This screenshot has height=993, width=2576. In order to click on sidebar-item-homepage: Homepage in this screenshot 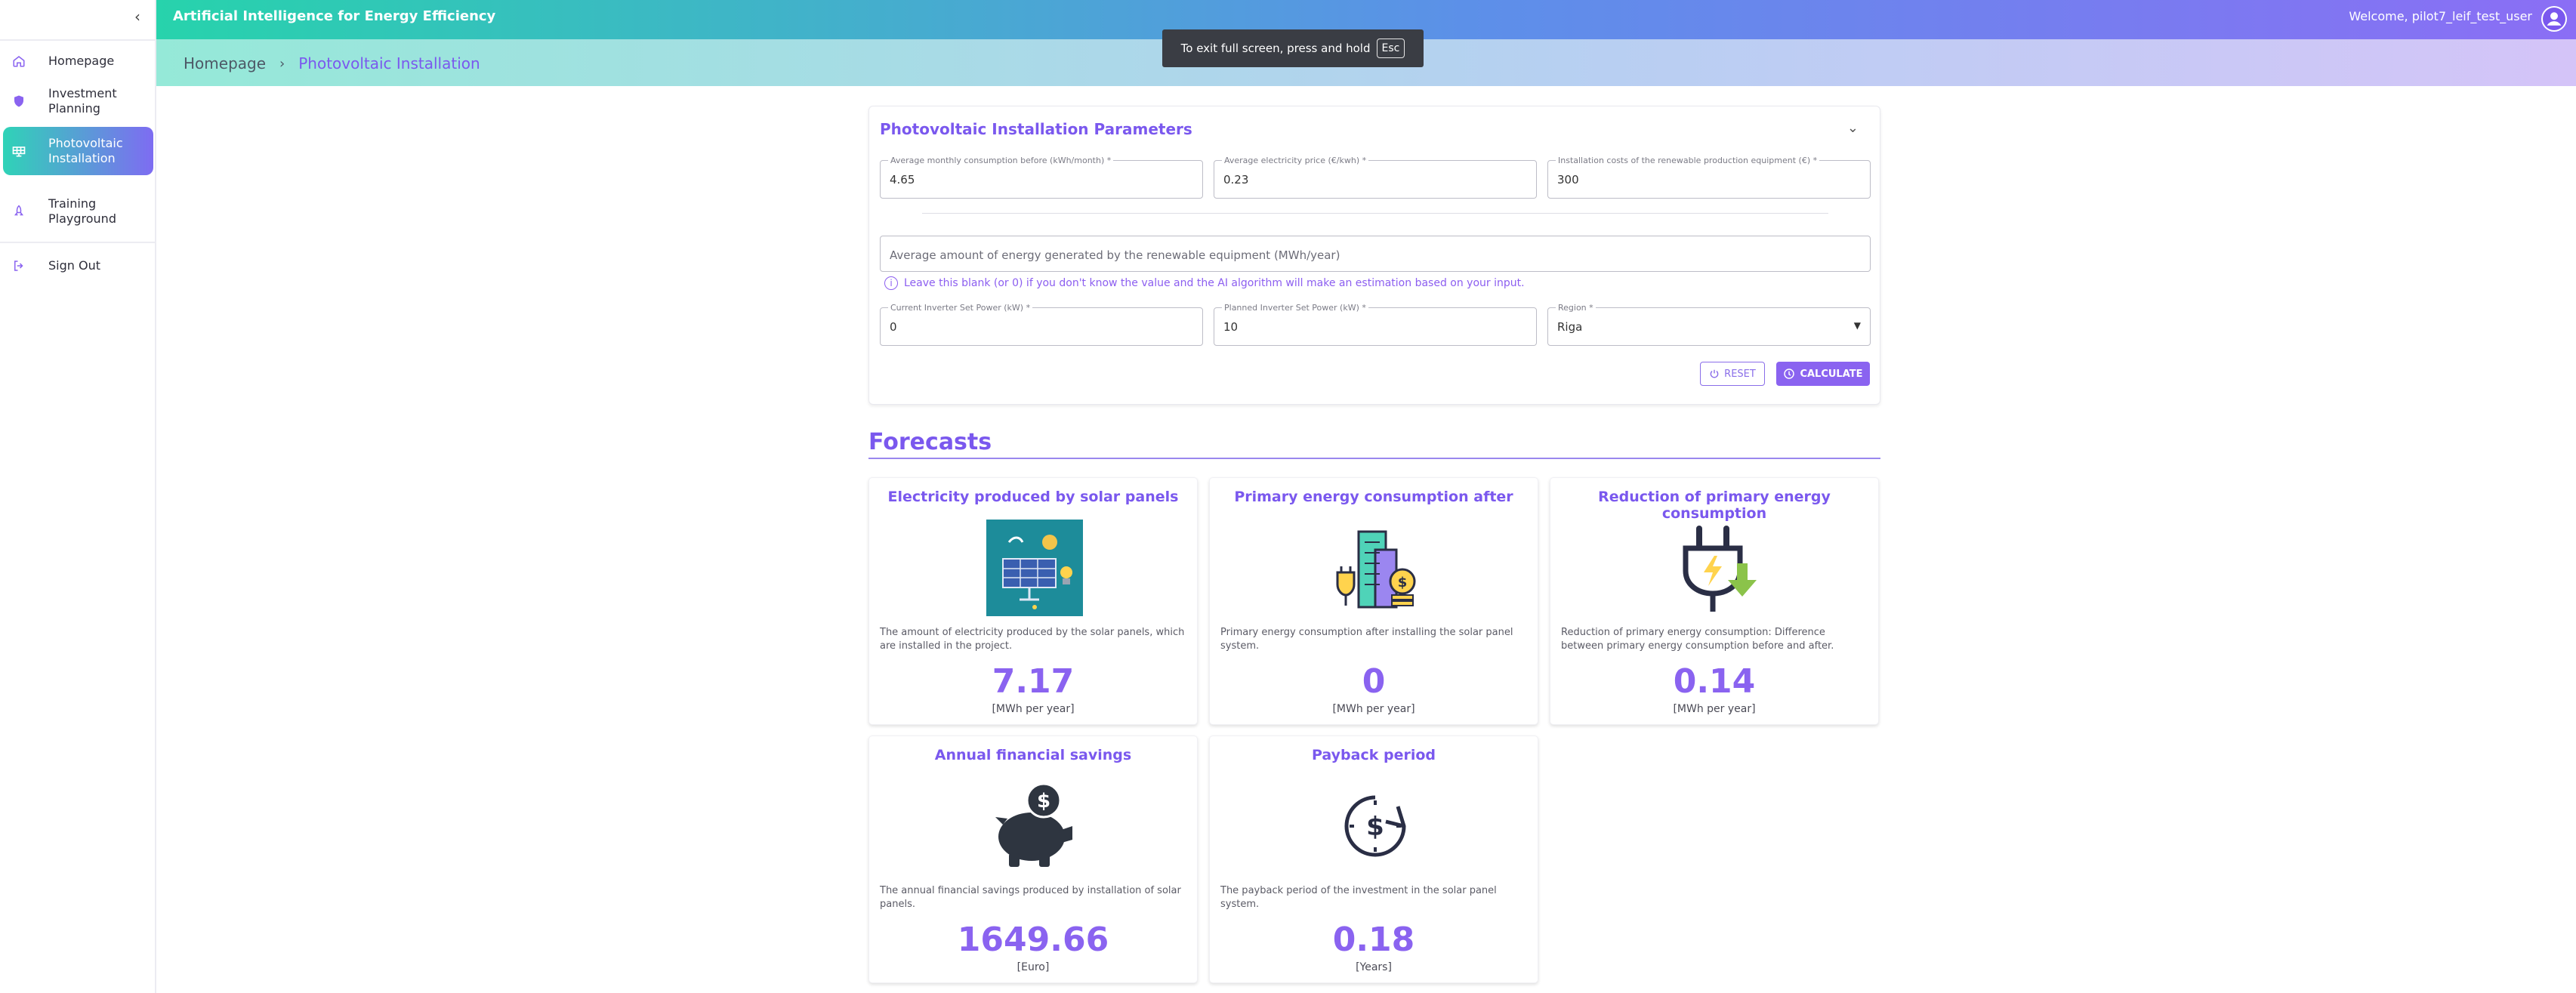, I will do `click(77, 61)`.